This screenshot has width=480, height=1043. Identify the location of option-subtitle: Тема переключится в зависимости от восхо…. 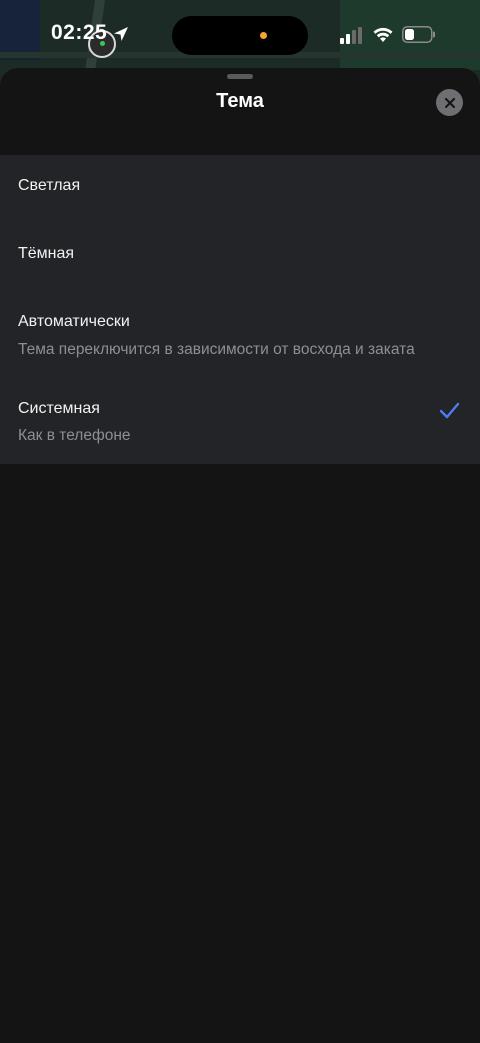
(216, 349).